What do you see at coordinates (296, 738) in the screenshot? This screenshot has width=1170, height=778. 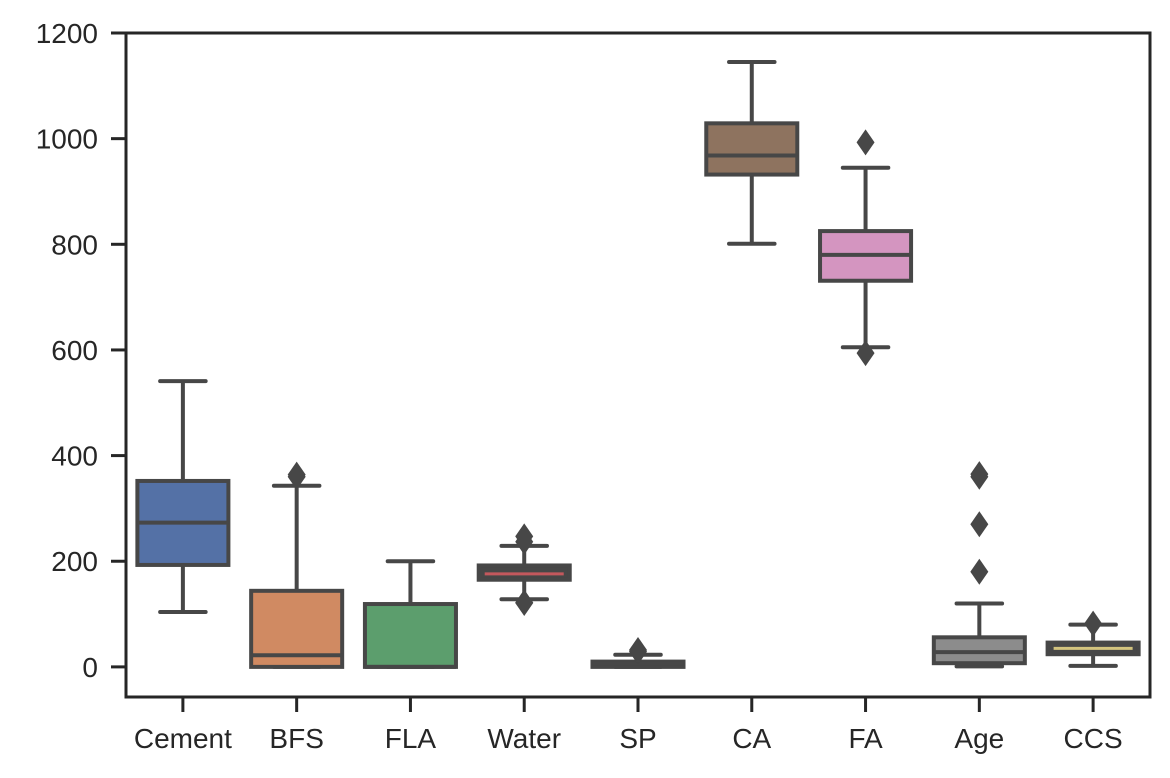 I see `x-tick-label: BFS` at bounding box center [296, 738].